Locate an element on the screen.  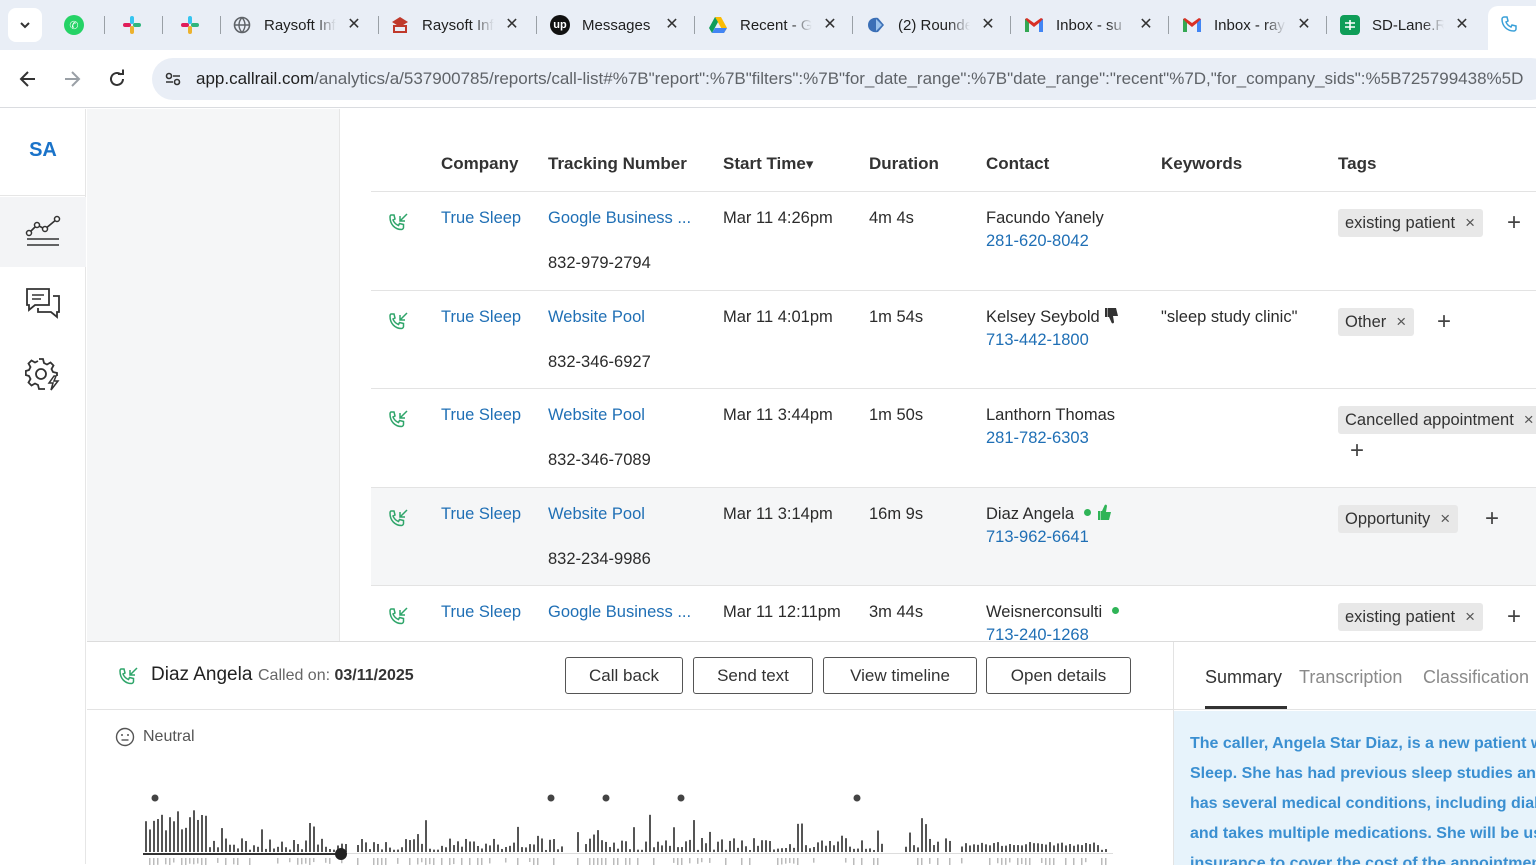
contact-phone: 713-240-1268 is located at coordinates (1037, 633).